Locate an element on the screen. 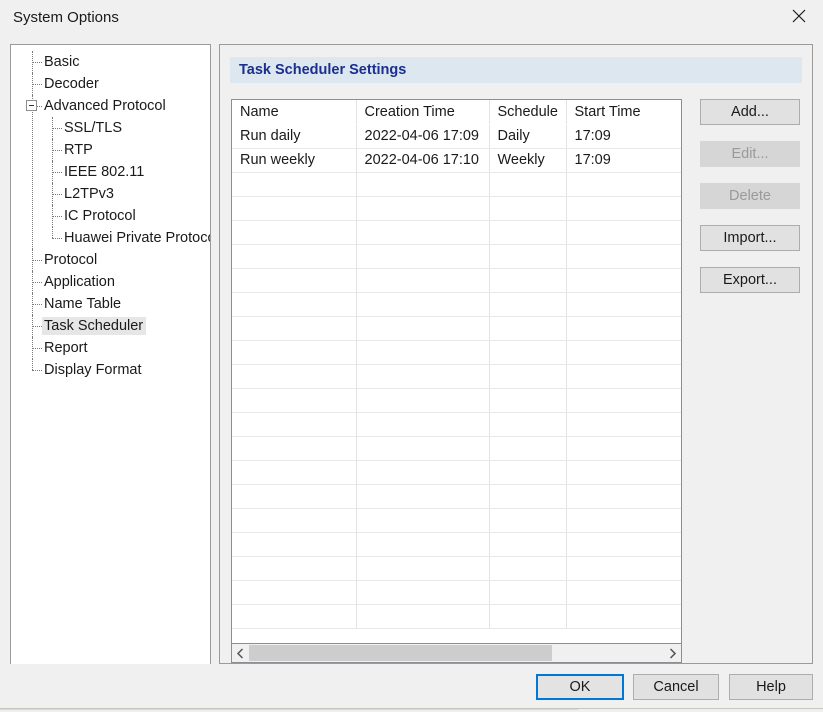  tree-item-report: Report is located at coordinates (110, 348).